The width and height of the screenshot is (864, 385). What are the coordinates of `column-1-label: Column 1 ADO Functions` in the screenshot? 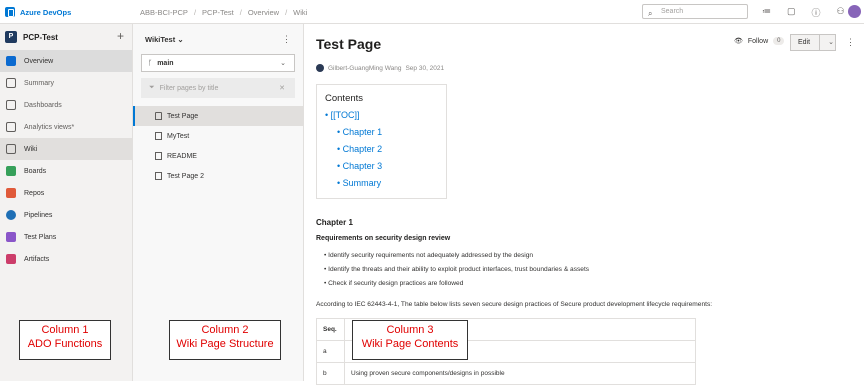 It's located at (65, 340).